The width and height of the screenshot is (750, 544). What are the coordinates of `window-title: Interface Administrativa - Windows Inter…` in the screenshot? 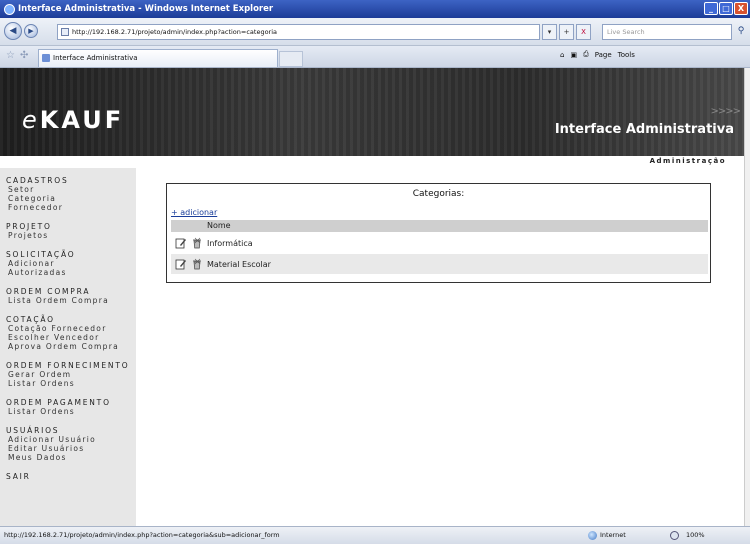 It's located at (146, 9).